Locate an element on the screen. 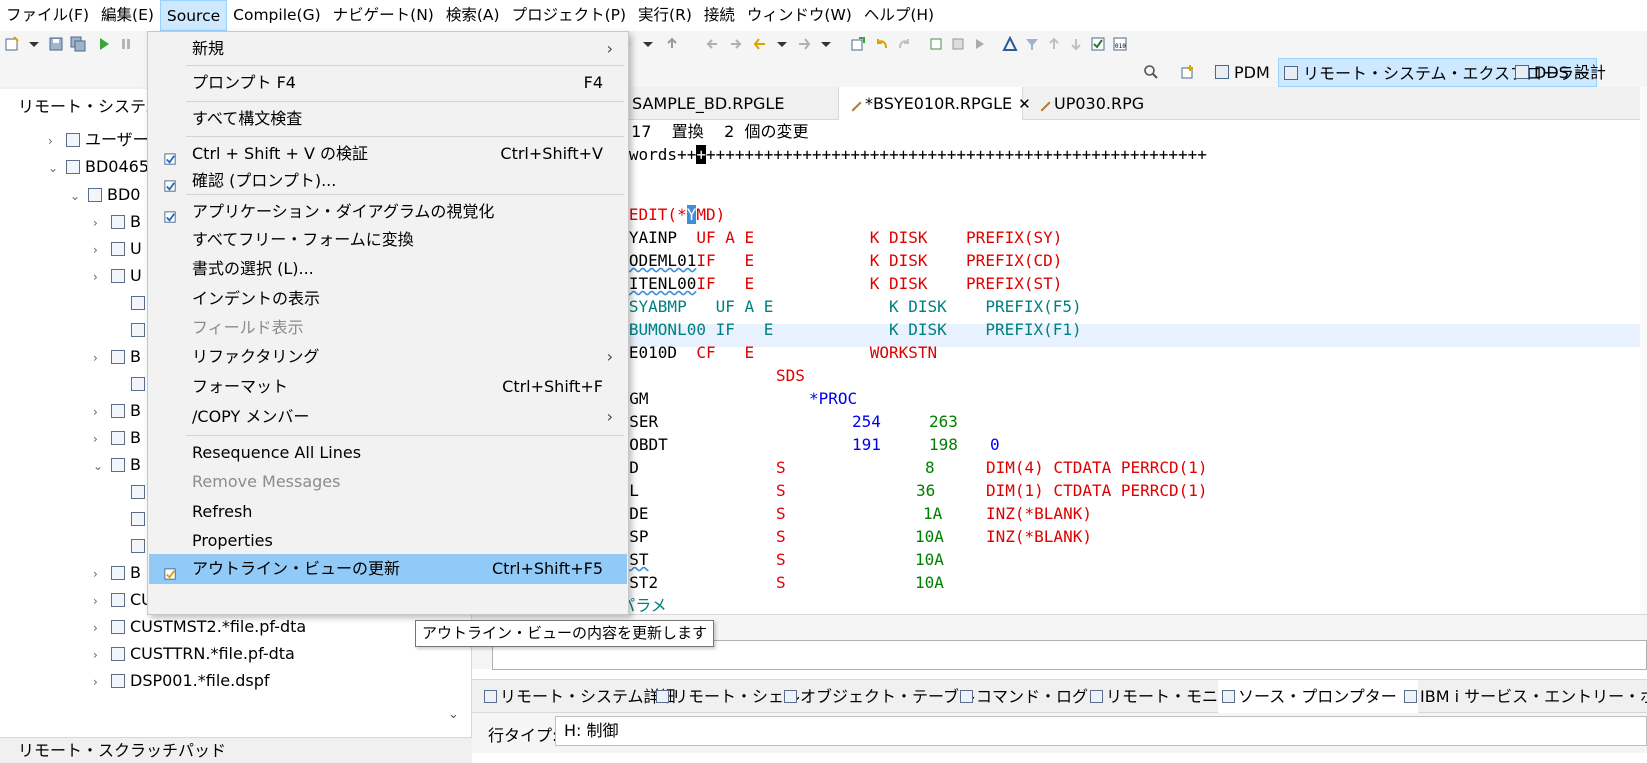 This screenshot has height=763, width=1647. menu-item: すべて構文検査 is located at coordinates (388, 119).